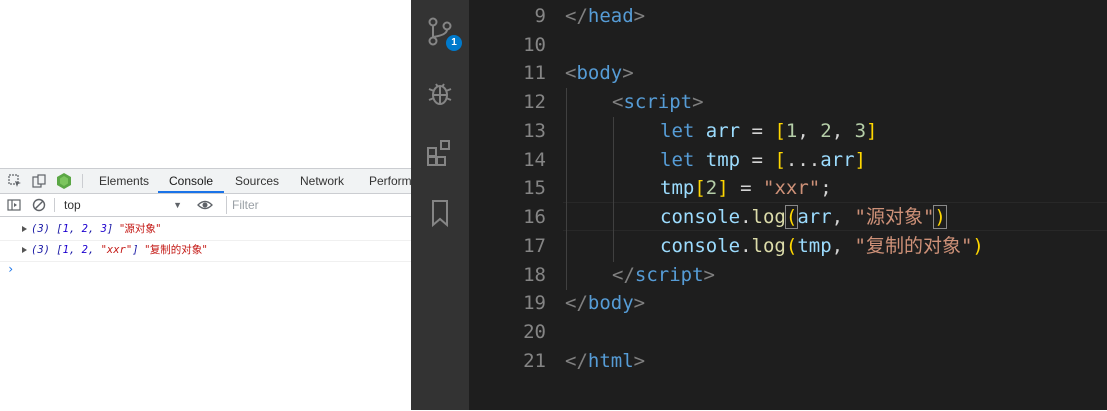 The width and height of the screenshot is (1107, 411). What do you see at coordinates (534, 160) in the screenshot?
I see `line-number: 14` at bounding box center [534, 160].